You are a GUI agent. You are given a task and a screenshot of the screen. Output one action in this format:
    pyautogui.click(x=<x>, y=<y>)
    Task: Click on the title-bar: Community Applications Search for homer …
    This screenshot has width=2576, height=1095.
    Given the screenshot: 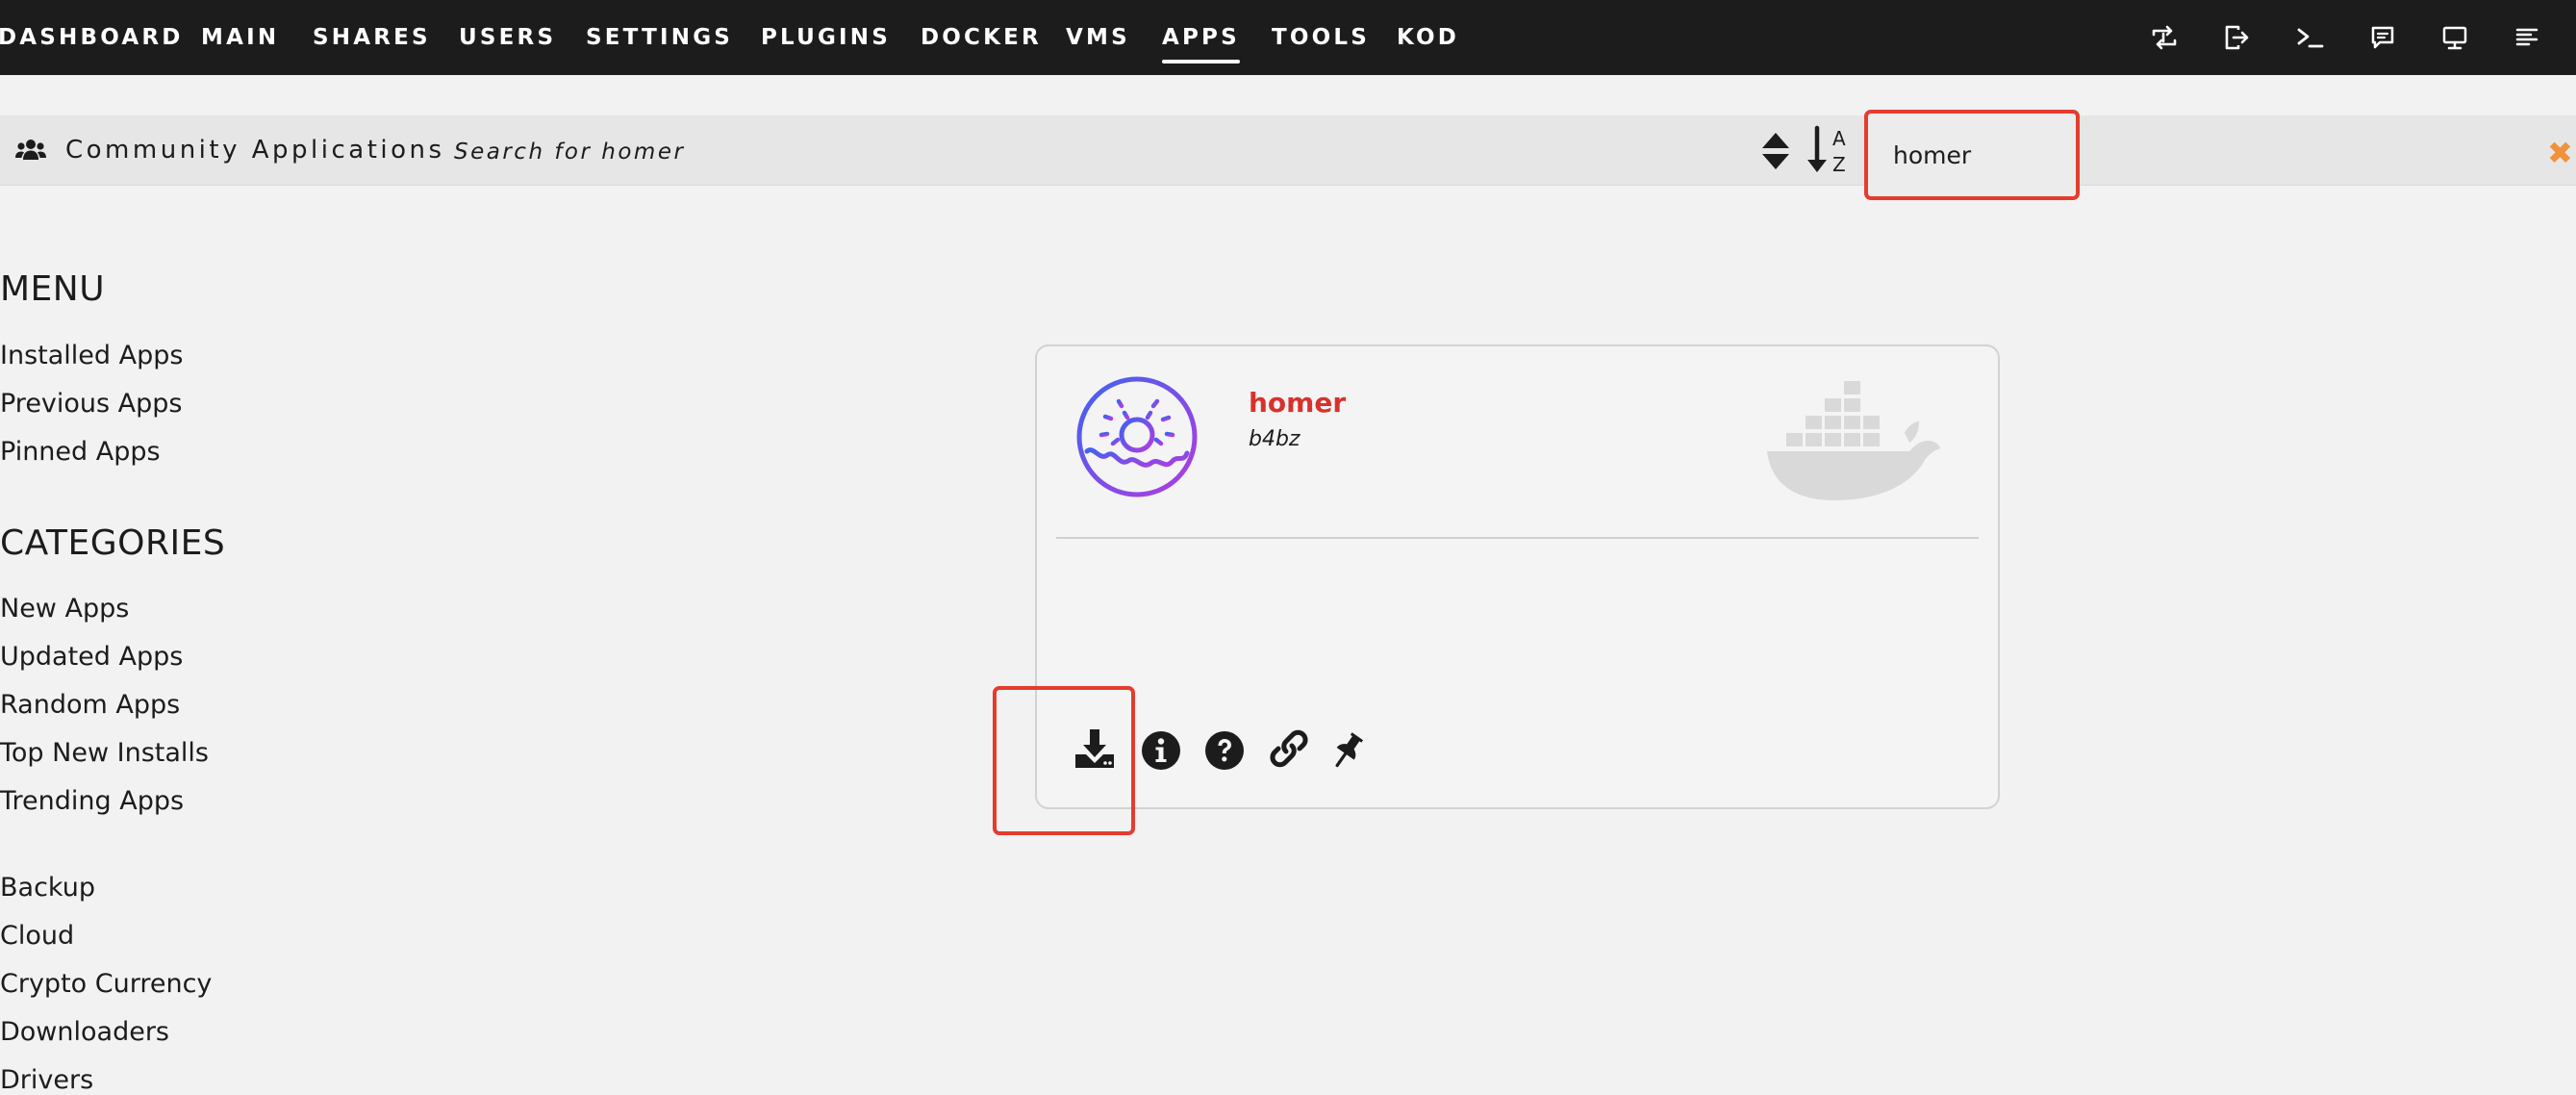 What is the action you would take?
    pyautogui.click(x=1288, y=150)
    